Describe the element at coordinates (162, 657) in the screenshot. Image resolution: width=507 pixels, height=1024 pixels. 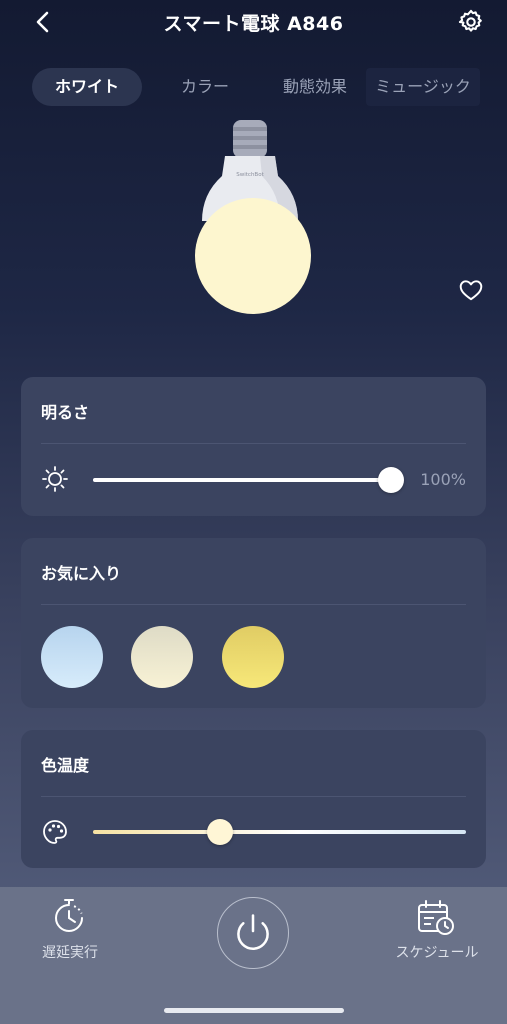
I see `favorite-swatch-neutral` at that location.